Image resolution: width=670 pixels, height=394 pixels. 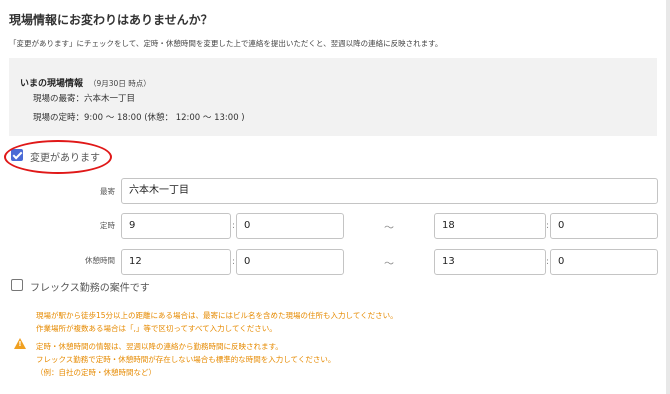 What do you see at coordinates (20, 344) in the screenshot?
I see `warning-icon-mark: !` at bounding box center [20, 344].